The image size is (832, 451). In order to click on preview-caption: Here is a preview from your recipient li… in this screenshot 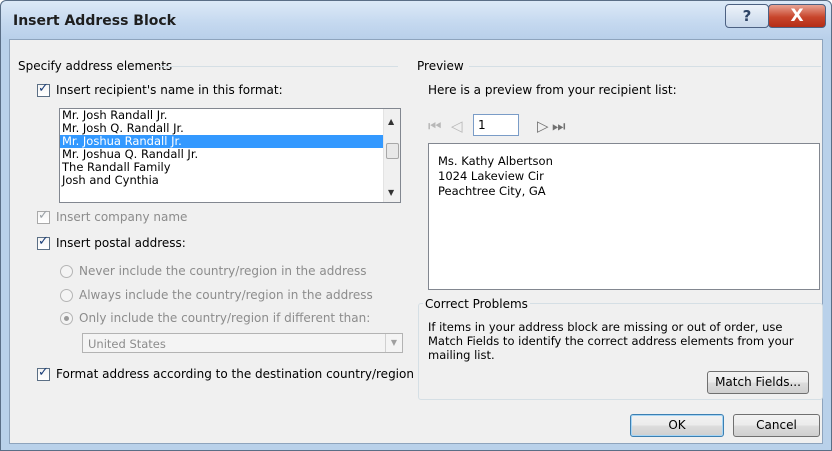, I will do `click(552, 90)`.